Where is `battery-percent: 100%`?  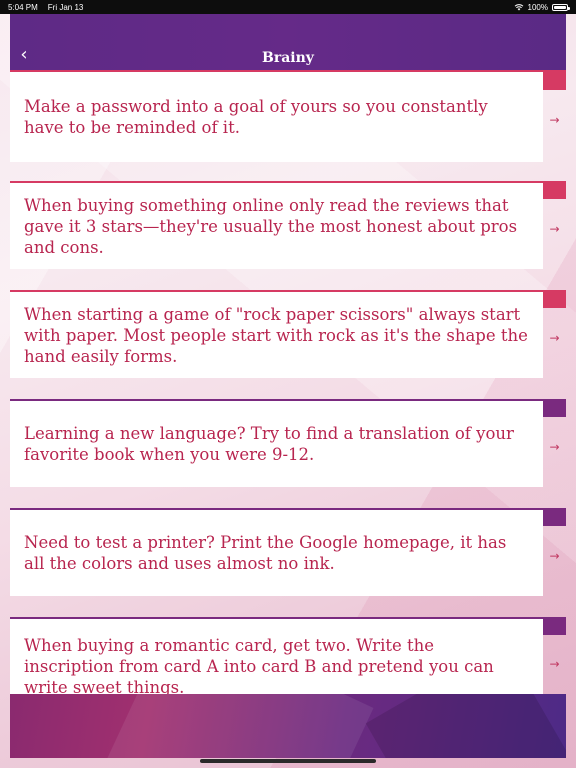 battery-percent: 100% is located at coordinates (537, 7).